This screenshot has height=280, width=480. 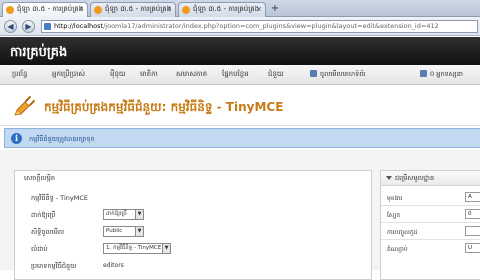 What do you see at coordinates (39, 249) in the screenshot?
I see `ordering-label: លំដាប់` at bounding box center [39, 249].